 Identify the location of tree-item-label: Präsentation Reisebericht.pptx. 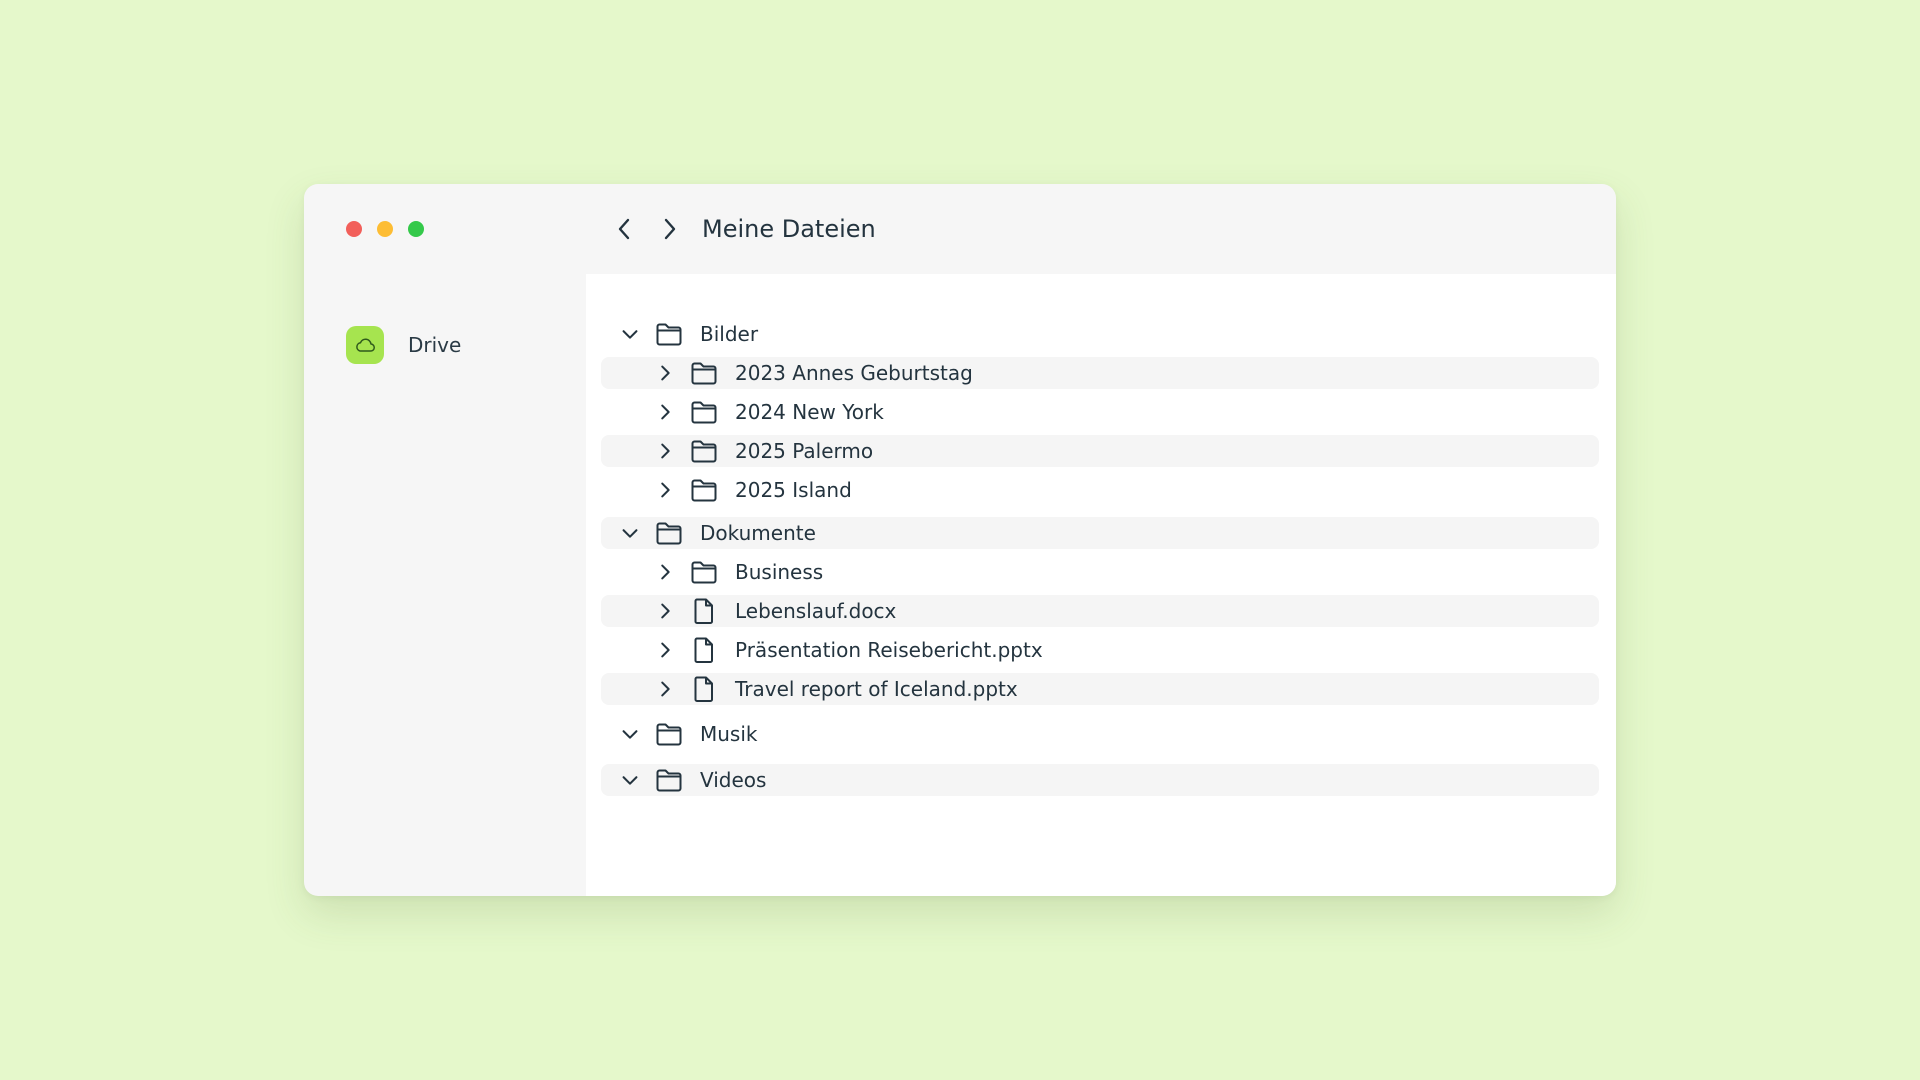
(889, 650).